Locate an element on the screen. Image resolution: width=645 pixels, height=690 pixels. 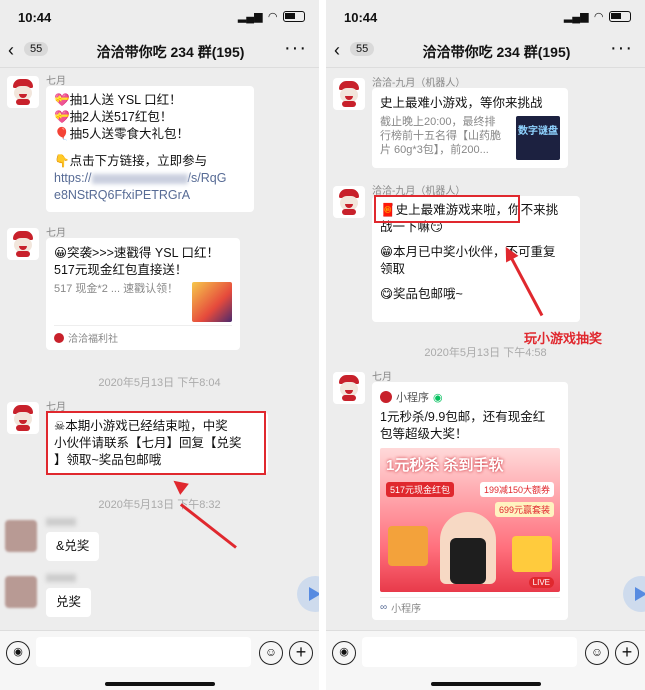
redacted-link is located at coordinates (139, 178).